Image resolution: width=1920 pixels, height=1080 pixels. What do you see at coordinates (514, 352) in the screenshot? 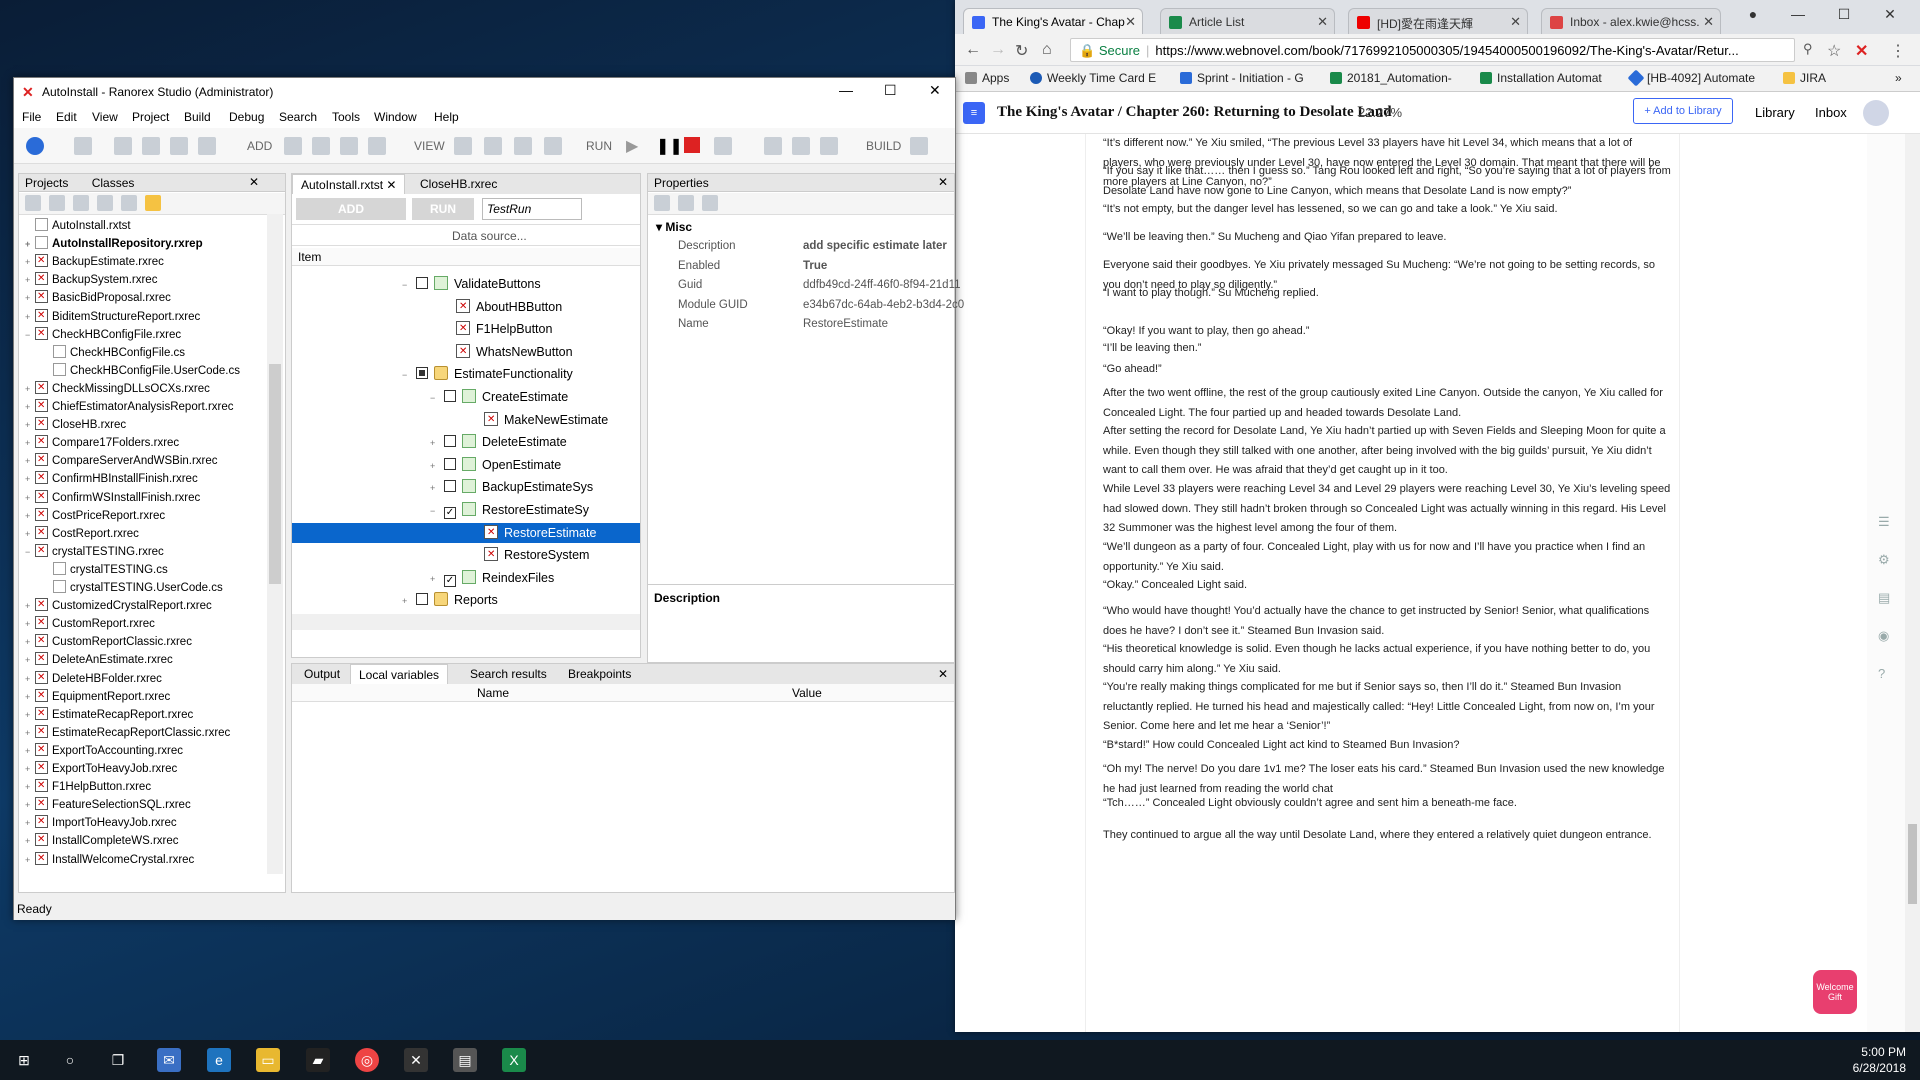
I see `tree-item: WhatsNewButton` at bounding box center [514, 352].